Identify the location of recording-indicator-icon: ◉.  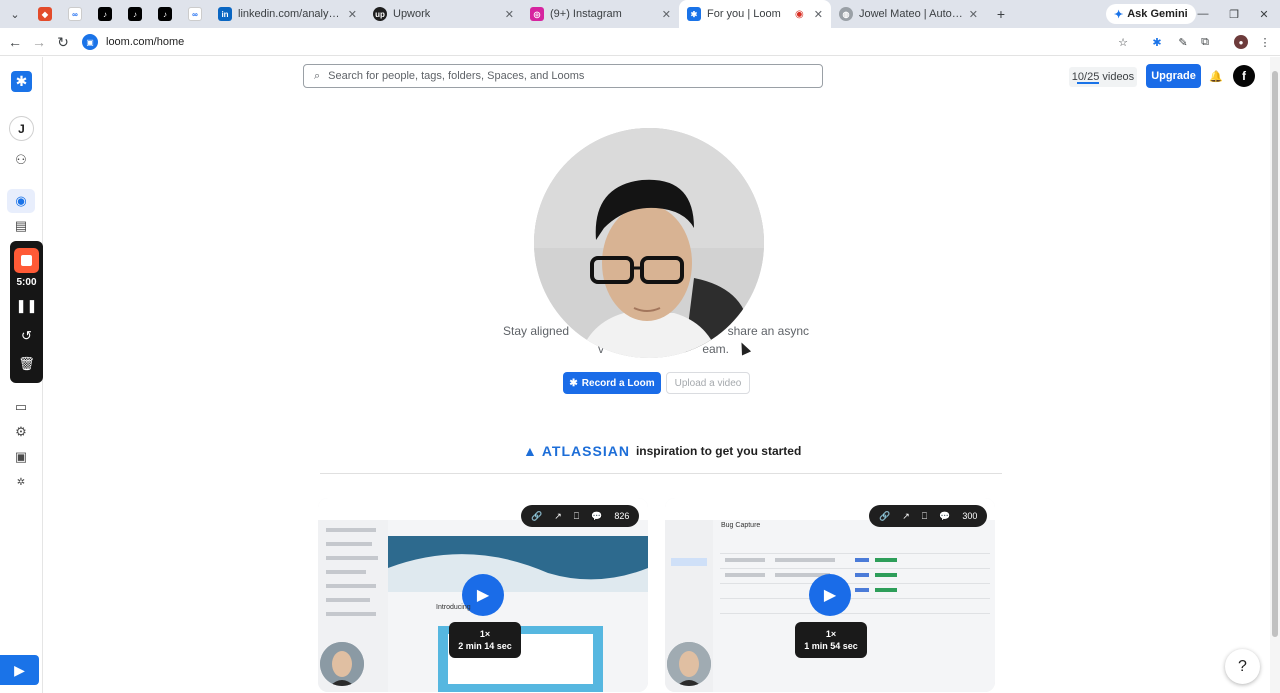
(799, 14).